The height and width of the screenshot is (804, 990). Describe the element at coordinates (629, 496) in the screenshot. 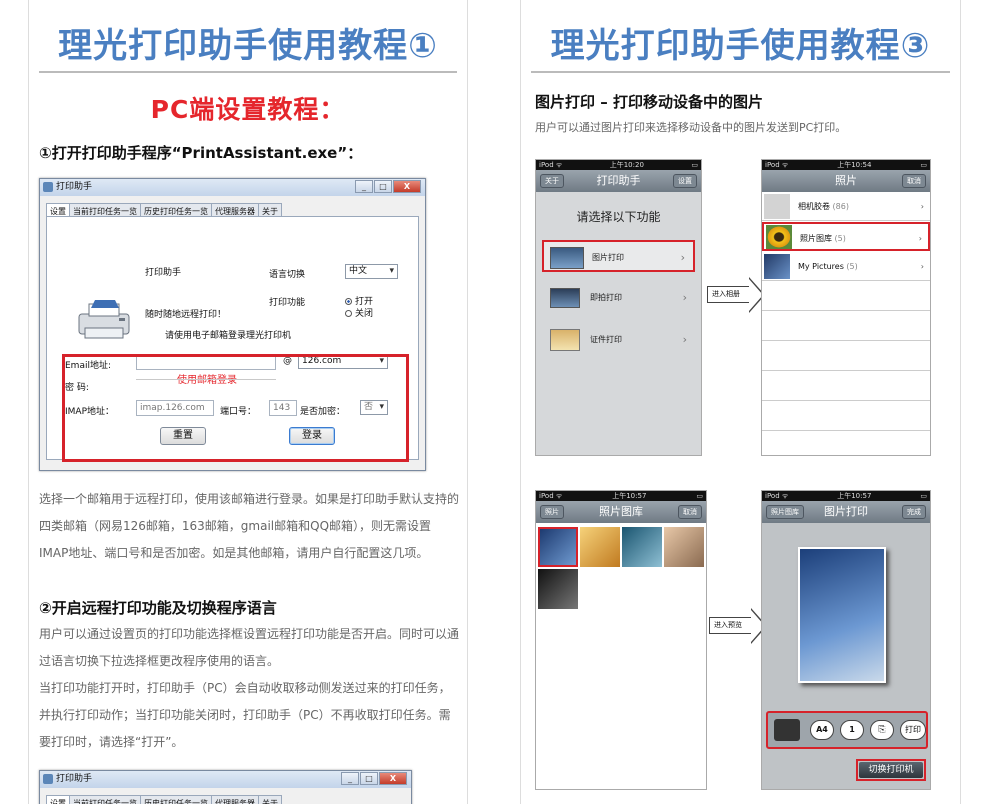

I see `status-time-3: 上午10:57` at that location.